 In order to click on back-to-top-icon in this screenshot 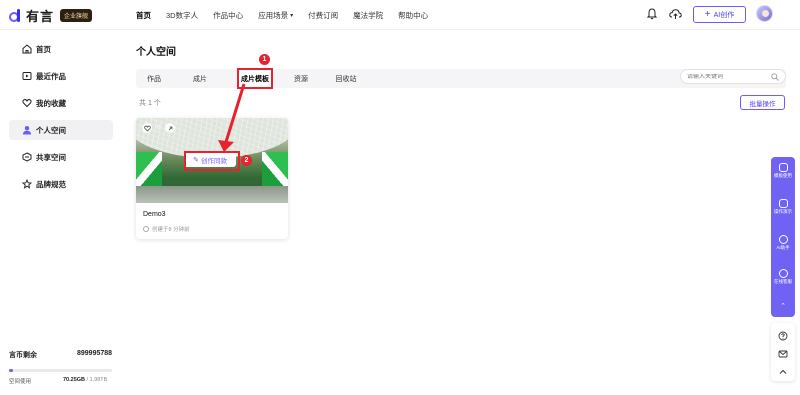, I will do `click(783, 372)`.